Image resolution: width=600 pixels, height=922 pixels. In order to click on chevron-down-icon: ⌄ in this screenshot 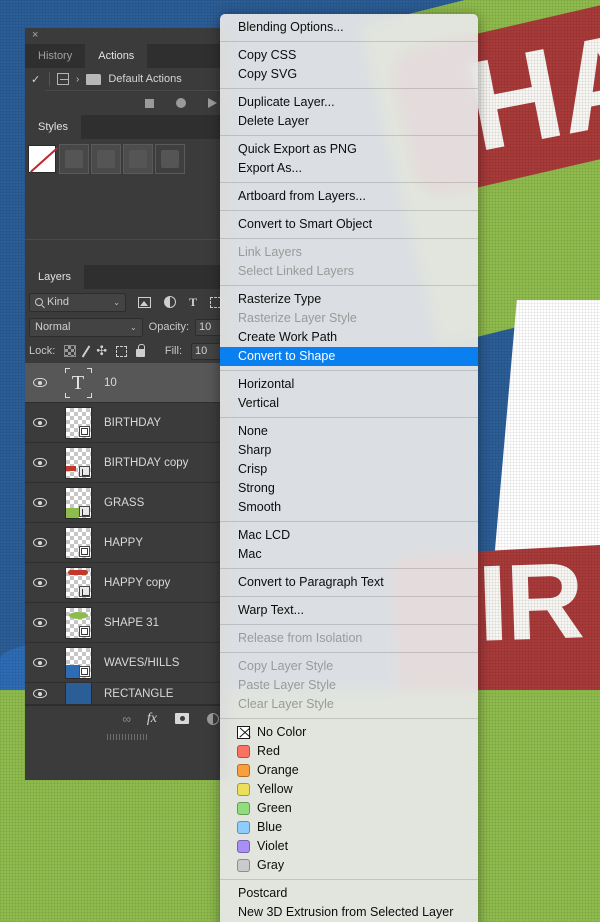, I will do `click(116, 302)`.